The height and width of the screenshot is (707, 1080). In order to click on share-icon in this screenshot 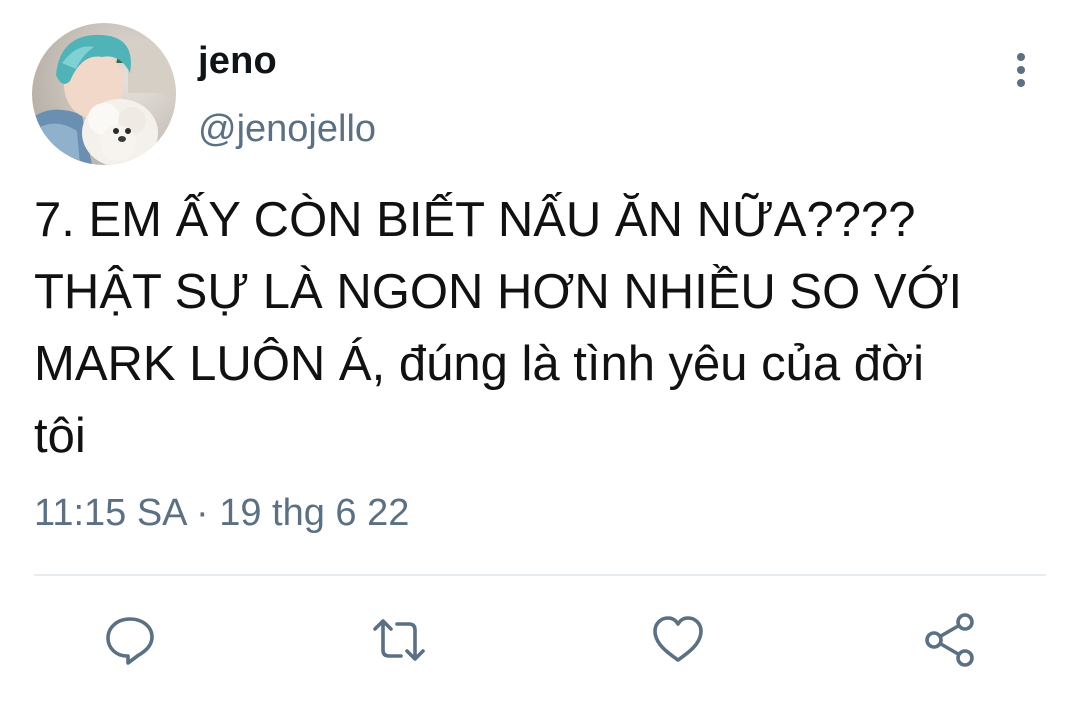, I will do `click(949, 640)`.